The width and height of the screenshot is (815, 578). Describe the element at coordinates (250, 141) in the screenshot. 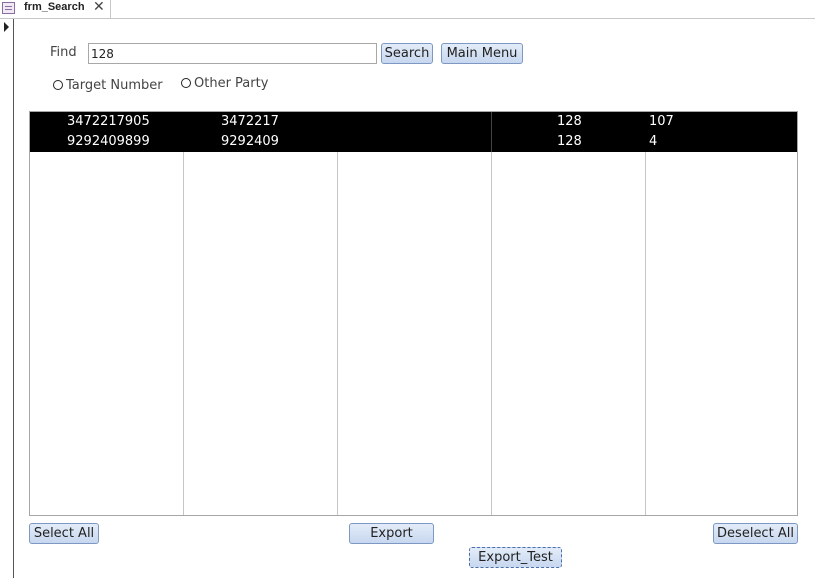

I see `cell-number-short: 9292409` at that location.